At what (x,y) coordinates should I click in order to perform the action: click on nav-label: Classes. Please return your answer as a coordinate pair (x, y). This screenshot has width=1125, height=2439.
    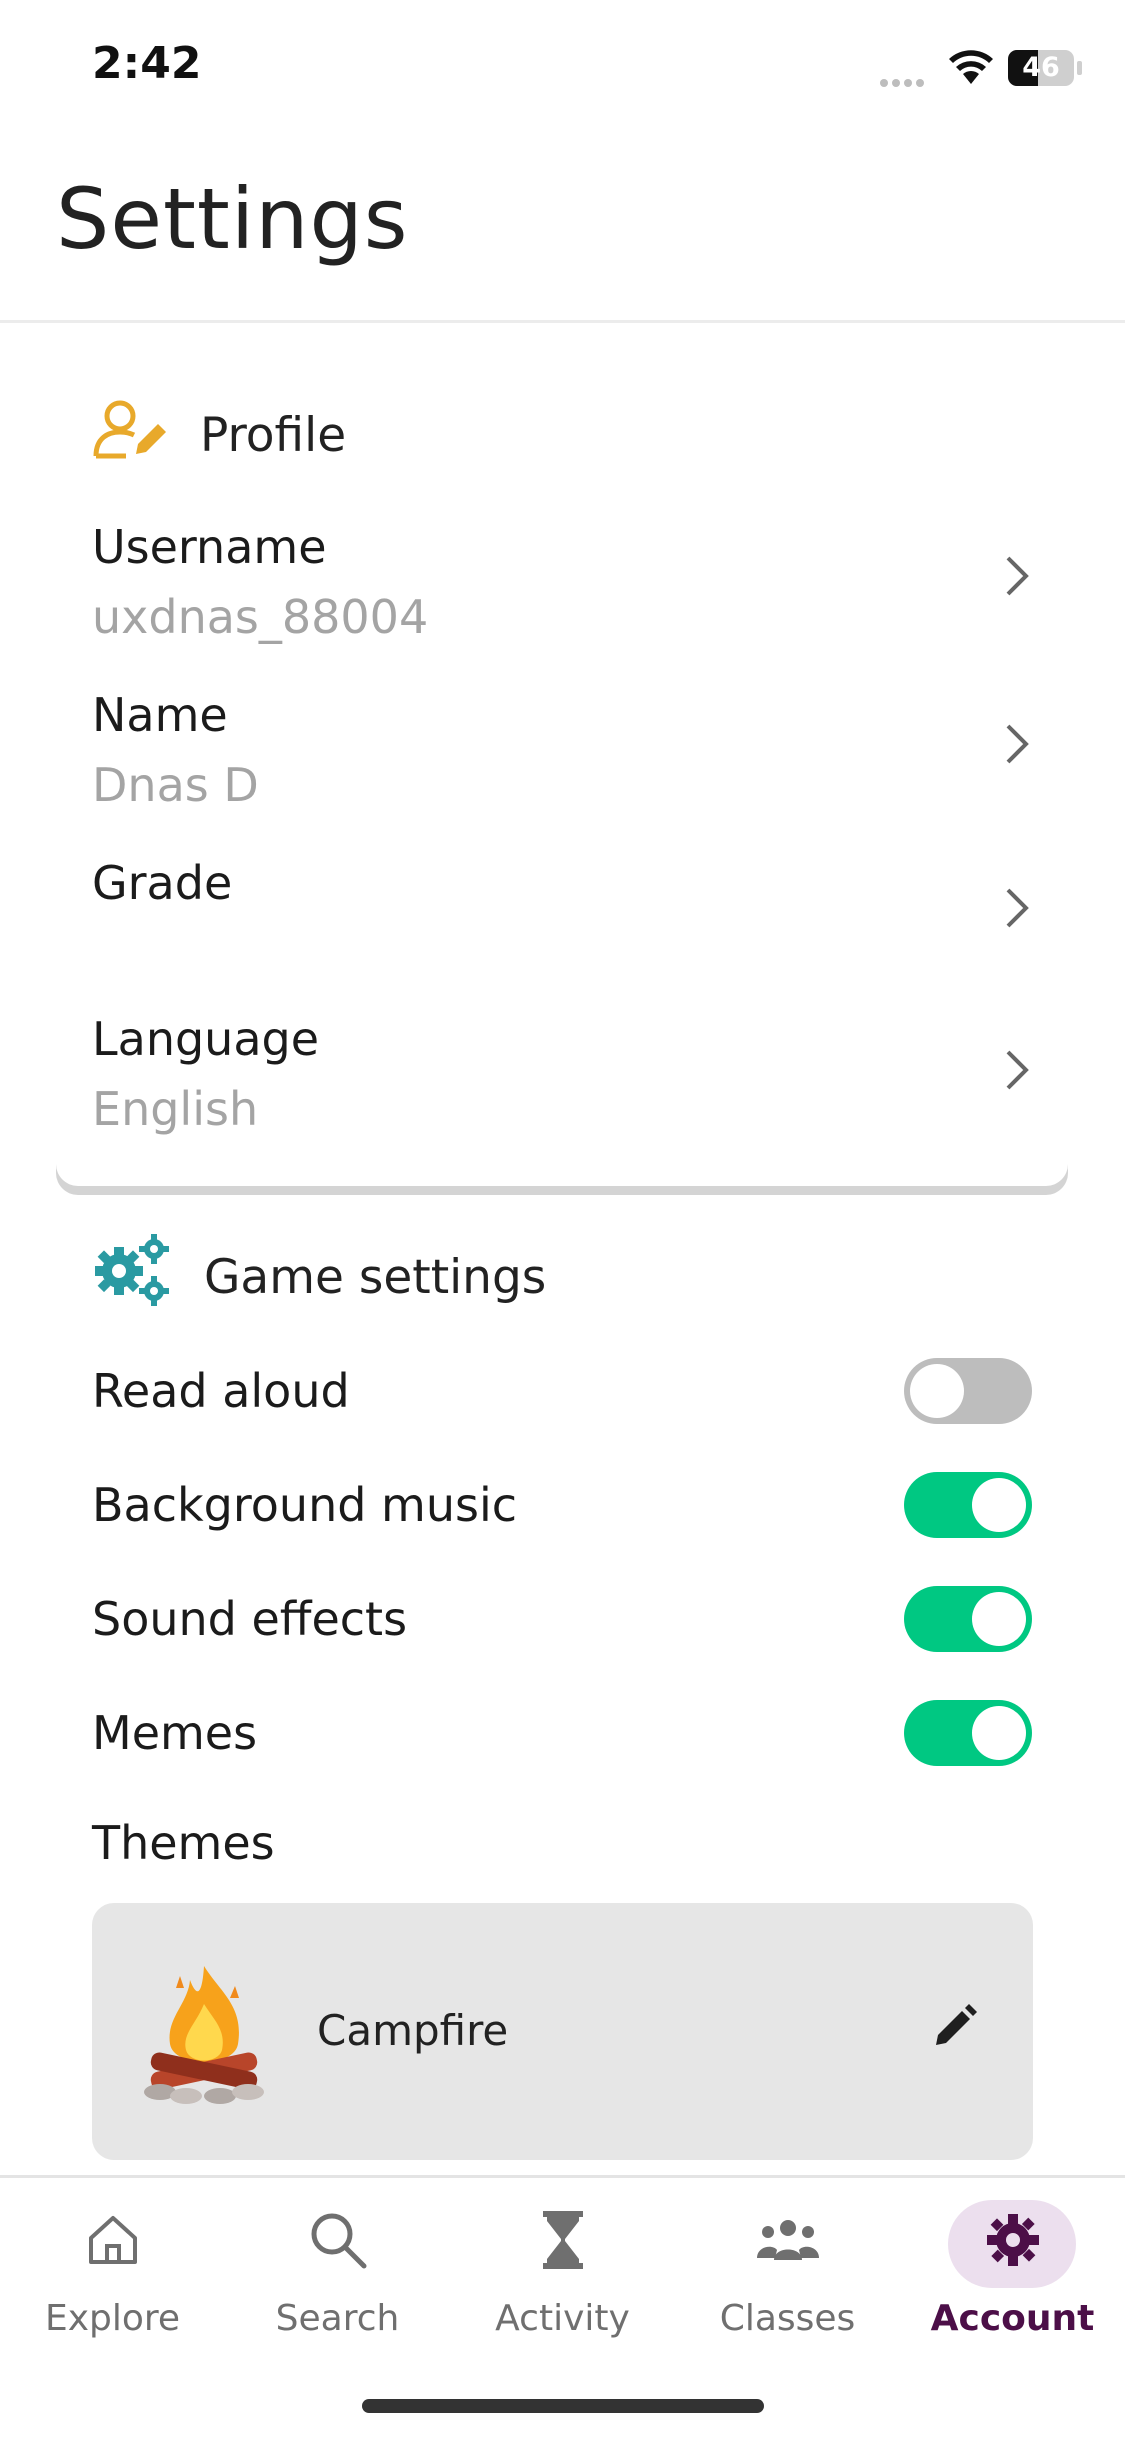
    Looking at the image, I should click on (787, 2318).